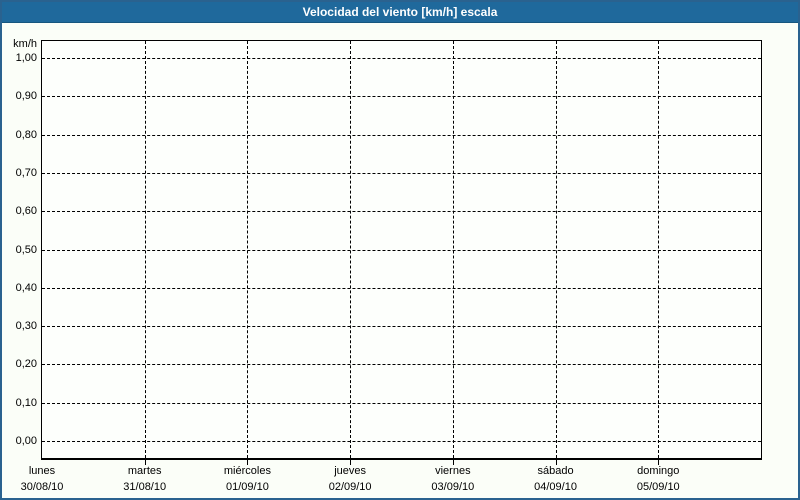 The image size is (800, 500). What do you see at coordinates (26, 134) in the screenshot?
I see `y-tick-label: 0,80` at bounding box center [26, 134].